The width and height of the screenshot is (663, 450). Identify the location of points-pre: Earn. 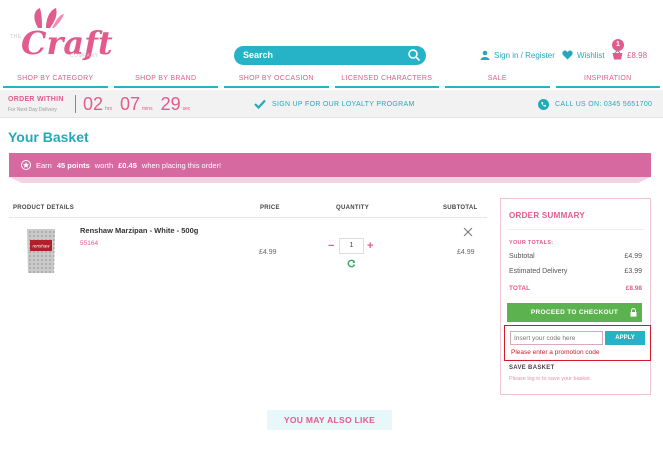
(44, 165).